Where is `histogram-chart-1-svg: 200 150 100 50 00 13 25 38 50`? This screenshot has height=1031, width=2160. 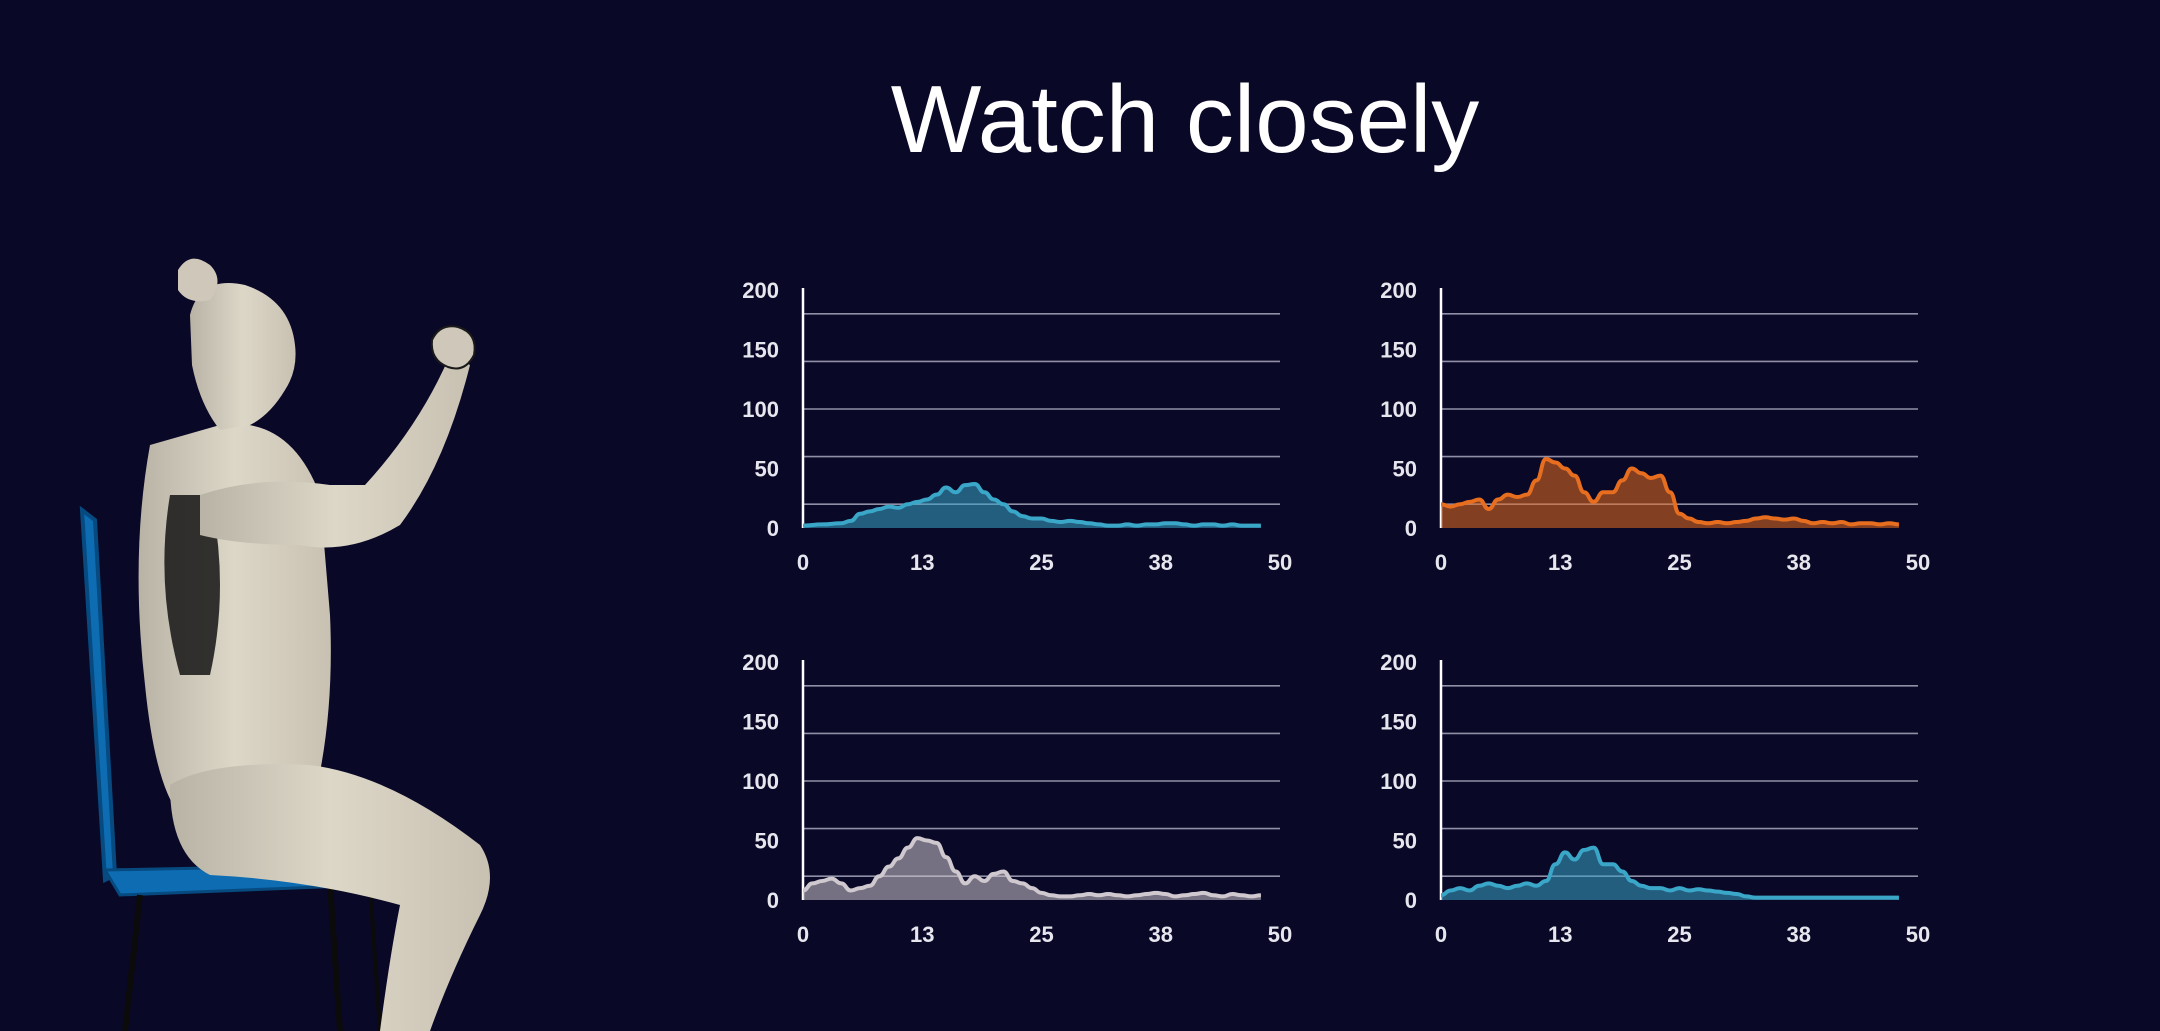
histogram-chart-1-svg: 200 150 100 50 00 13 25 38 50 is located at coordinates (1017, 426).